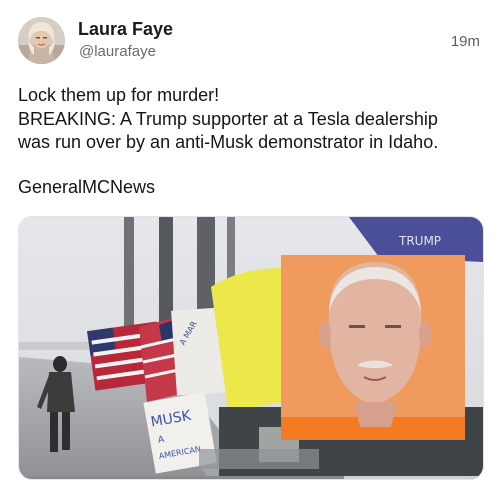 The width and height of the screenshot is (500, 495). What do you see at coordinates (373, 347) in the screenshot?
I see `mugshot-inset` at bounding box center [373, 347].